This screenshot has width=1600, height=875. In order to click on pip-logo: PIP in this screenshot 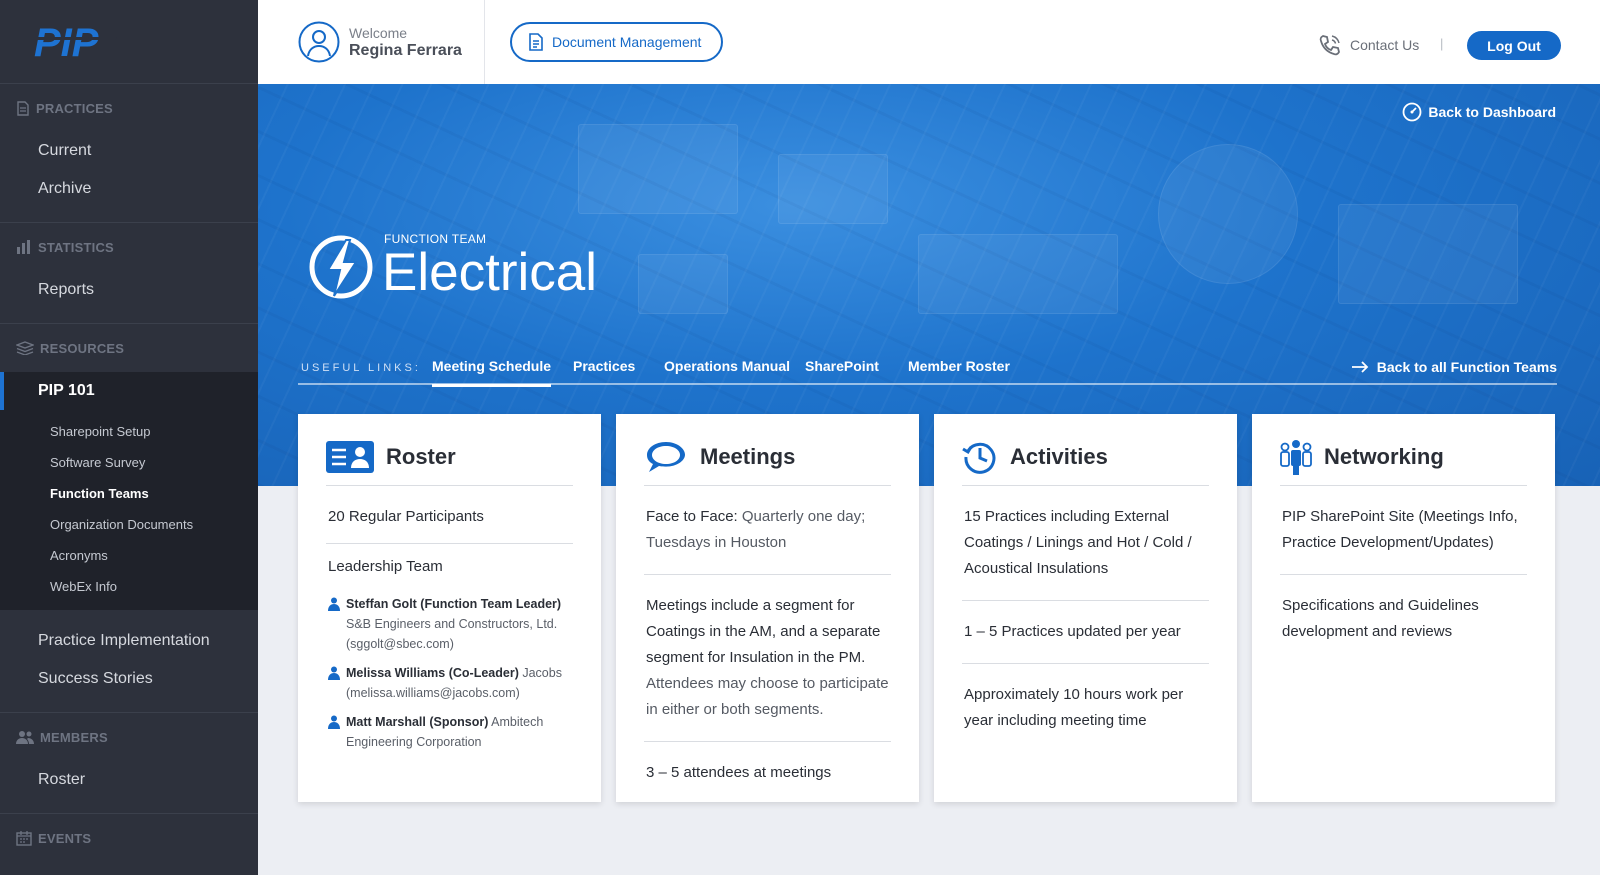, I will do `click(79, 42)`.